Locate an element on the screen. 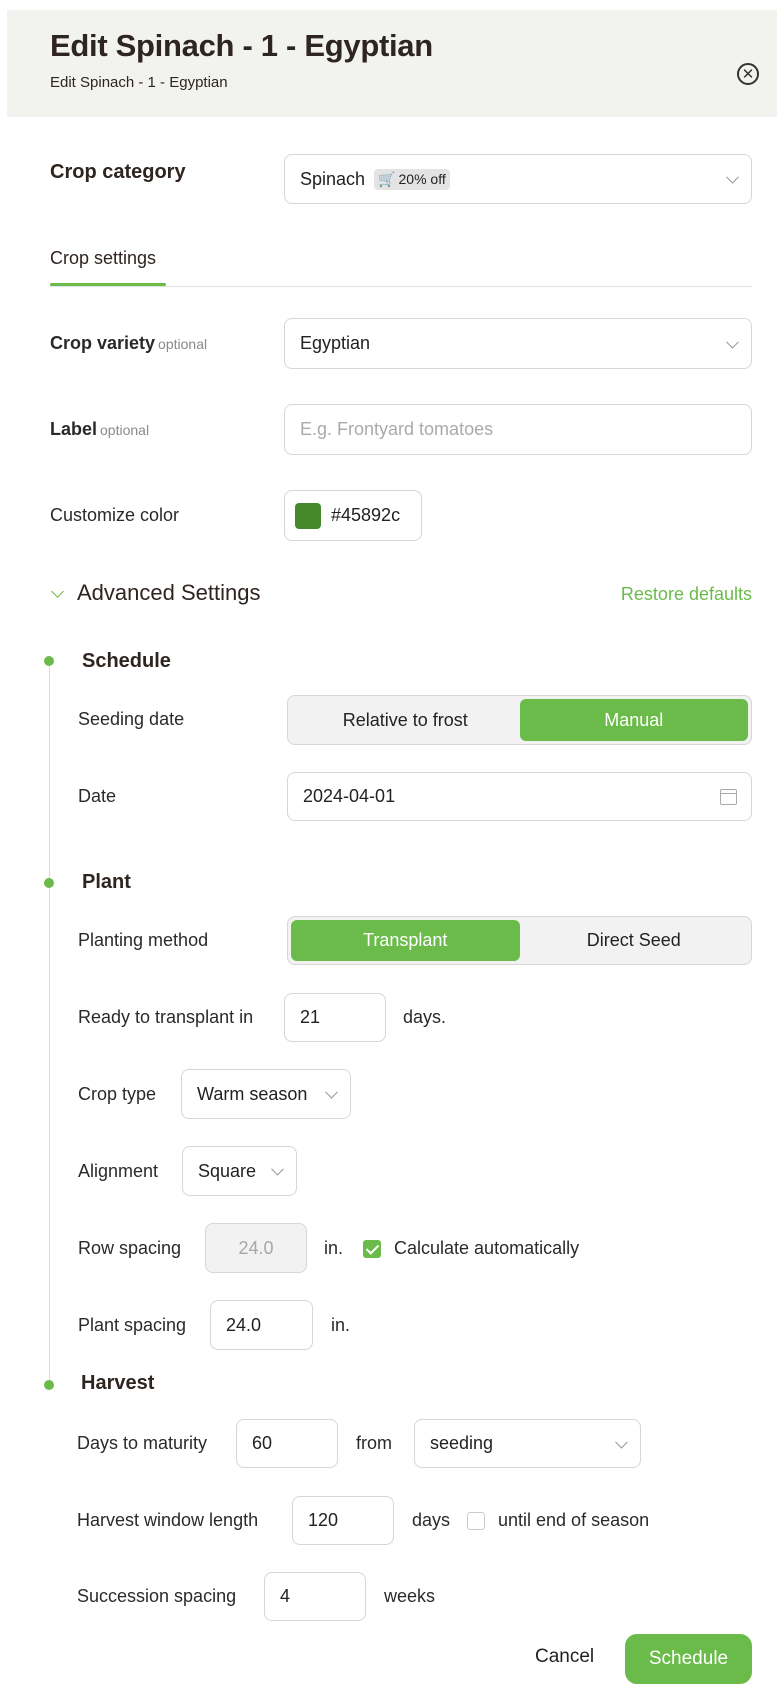  plant-section-title: Plant is located at coordinates (106, 882).